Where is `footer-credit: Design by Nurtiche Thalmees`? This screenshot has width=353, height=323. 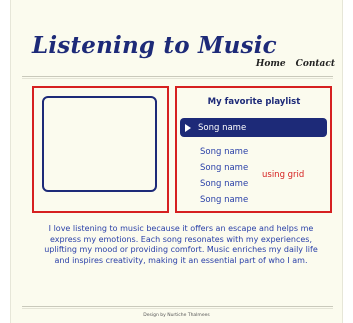
footer-credit: Design by Nurtiche Thalmees is located at coordinates (176, 315).